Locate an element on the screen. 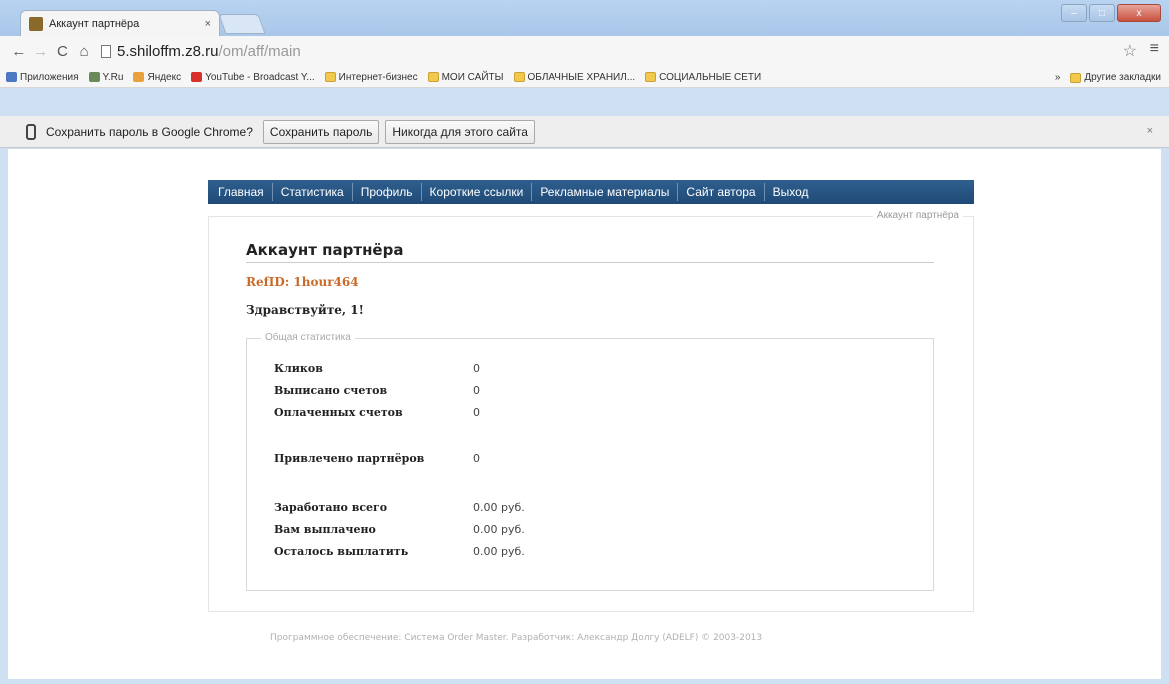 The height and width of the screenshot is (684, 1169). browser-tab: Аккаунт партнёра × is located at coordinates (120, 23).